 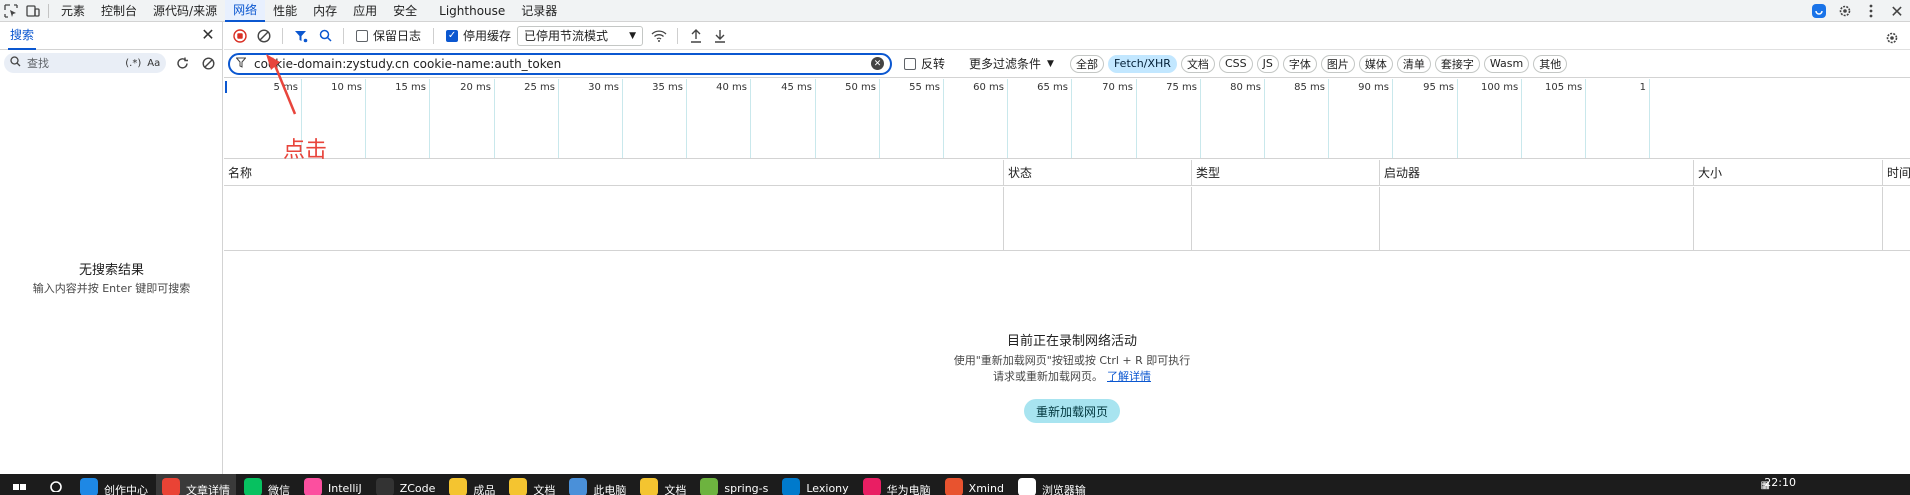 I want to click on invert-box, so click(x=910, y=63).